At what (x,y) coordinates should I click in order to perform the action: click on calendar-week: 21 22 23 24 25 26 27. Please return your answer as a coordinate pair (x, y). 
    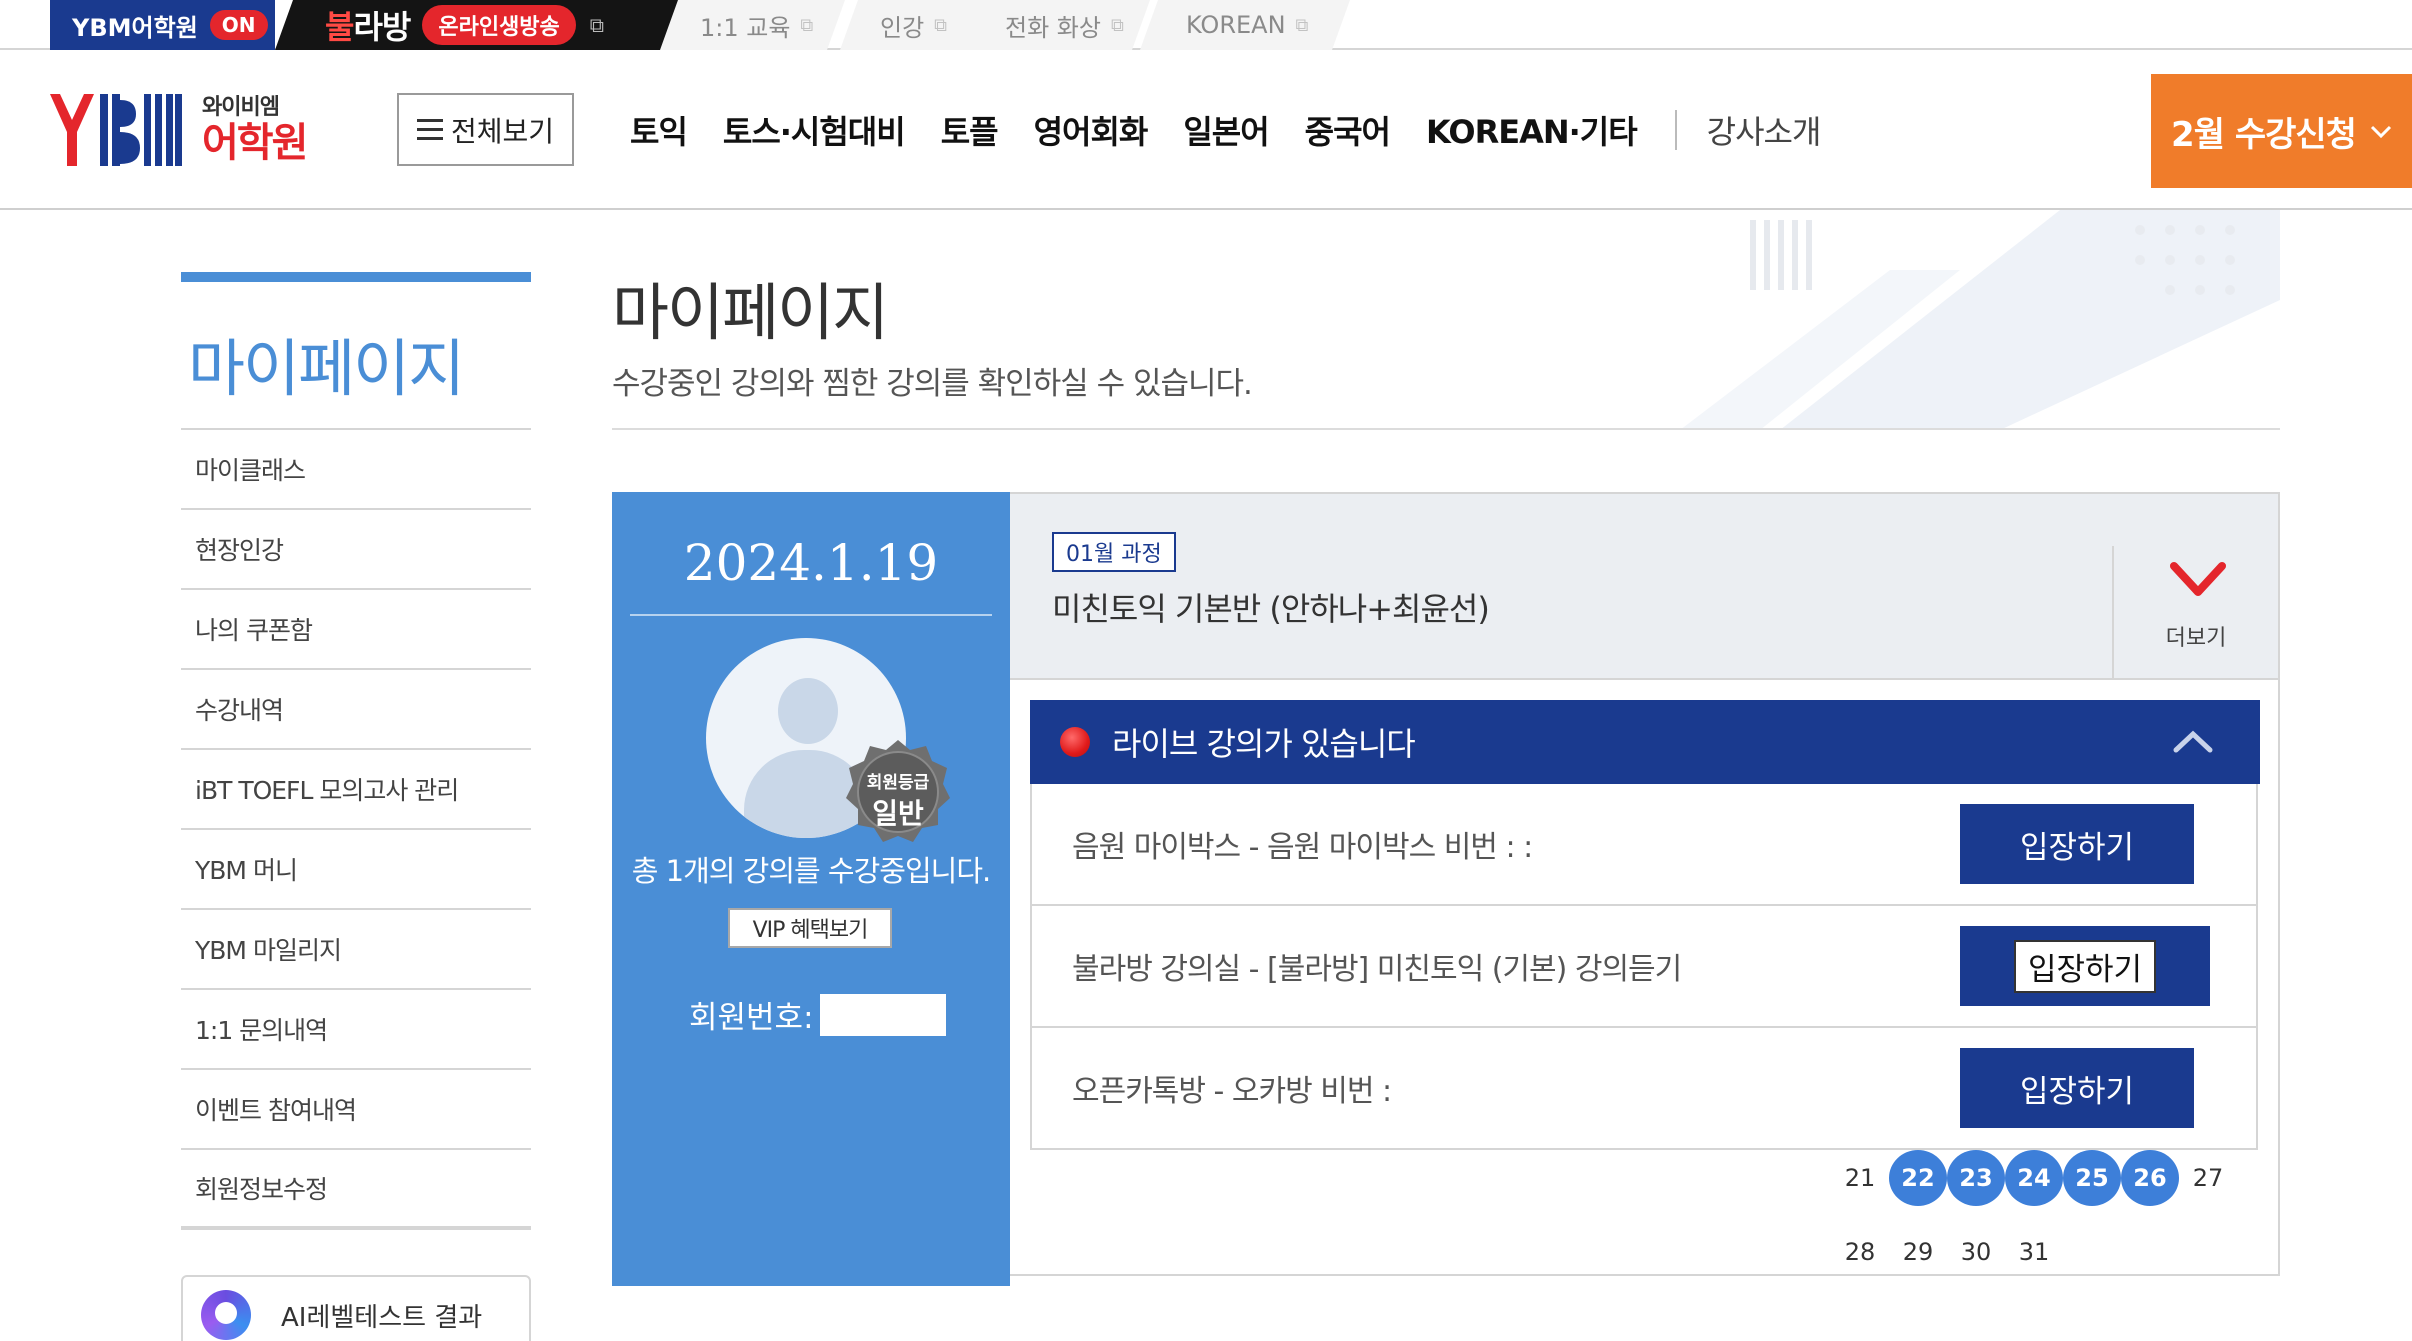
    Looking at the image, I should click on (2034, 1178).